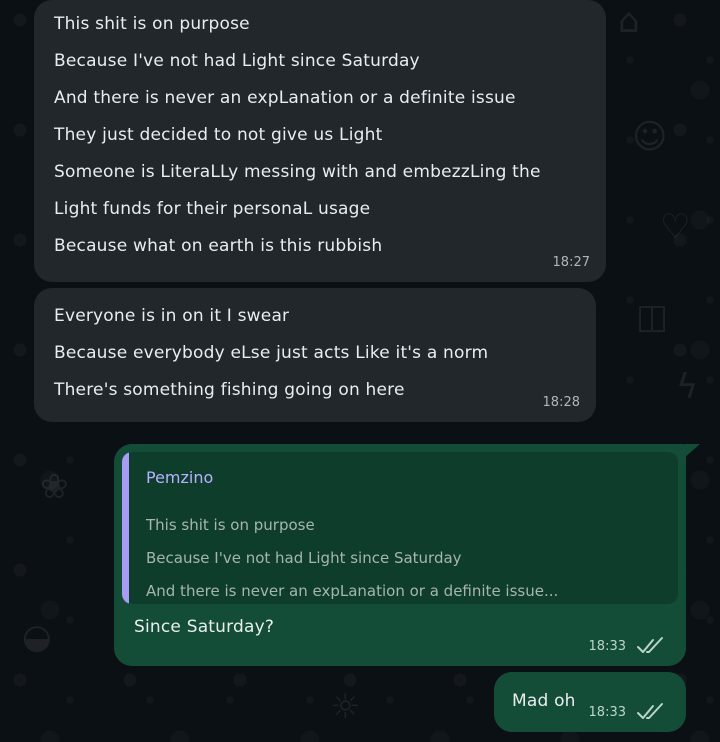 The image size is (720, 742). What do you see at coordinates (629, 21) in the screenshot?
I see `house-icon: ⌂` at bounding box center [629, 21].